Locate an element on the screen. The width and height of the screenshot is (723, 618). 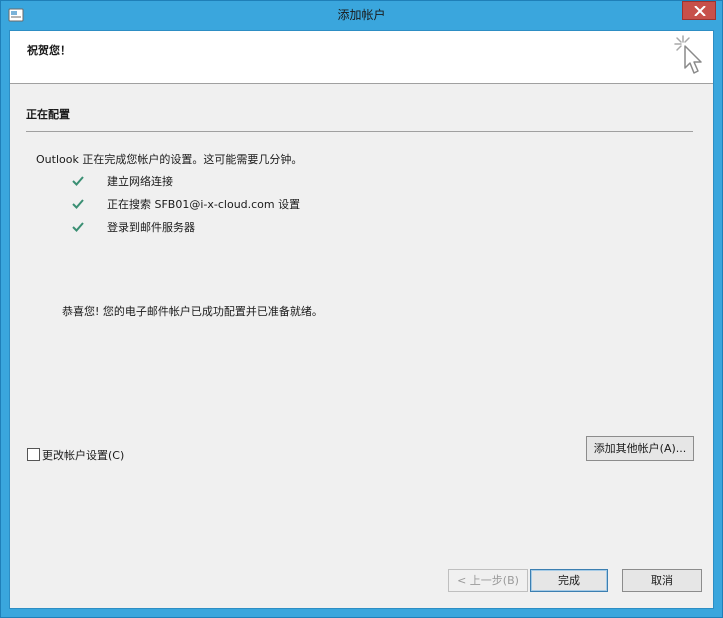
close-icon is located at coordinates (700, 11).